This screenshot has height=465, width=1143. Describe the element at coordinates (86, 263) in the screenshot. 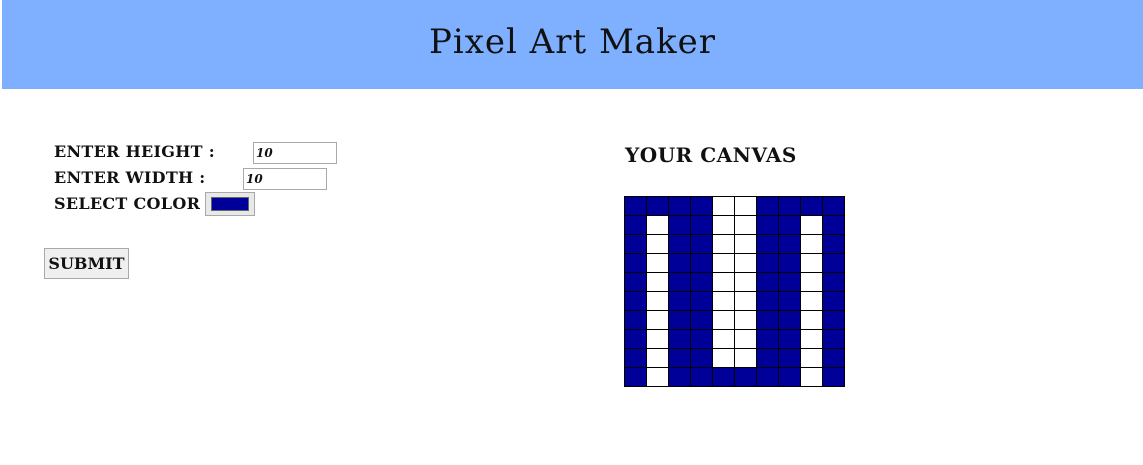

I see `submit-button: Submit` at that location.